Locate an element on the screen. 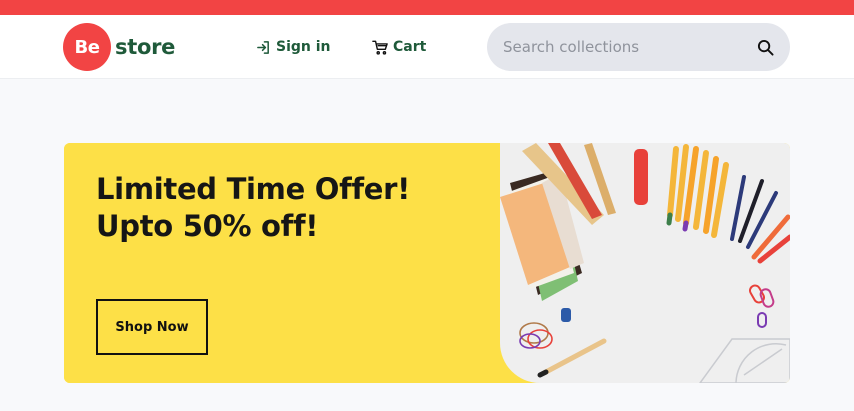 The height and width of the screenshot is (411, 854). search-bar is located at coordinates (638, 47).